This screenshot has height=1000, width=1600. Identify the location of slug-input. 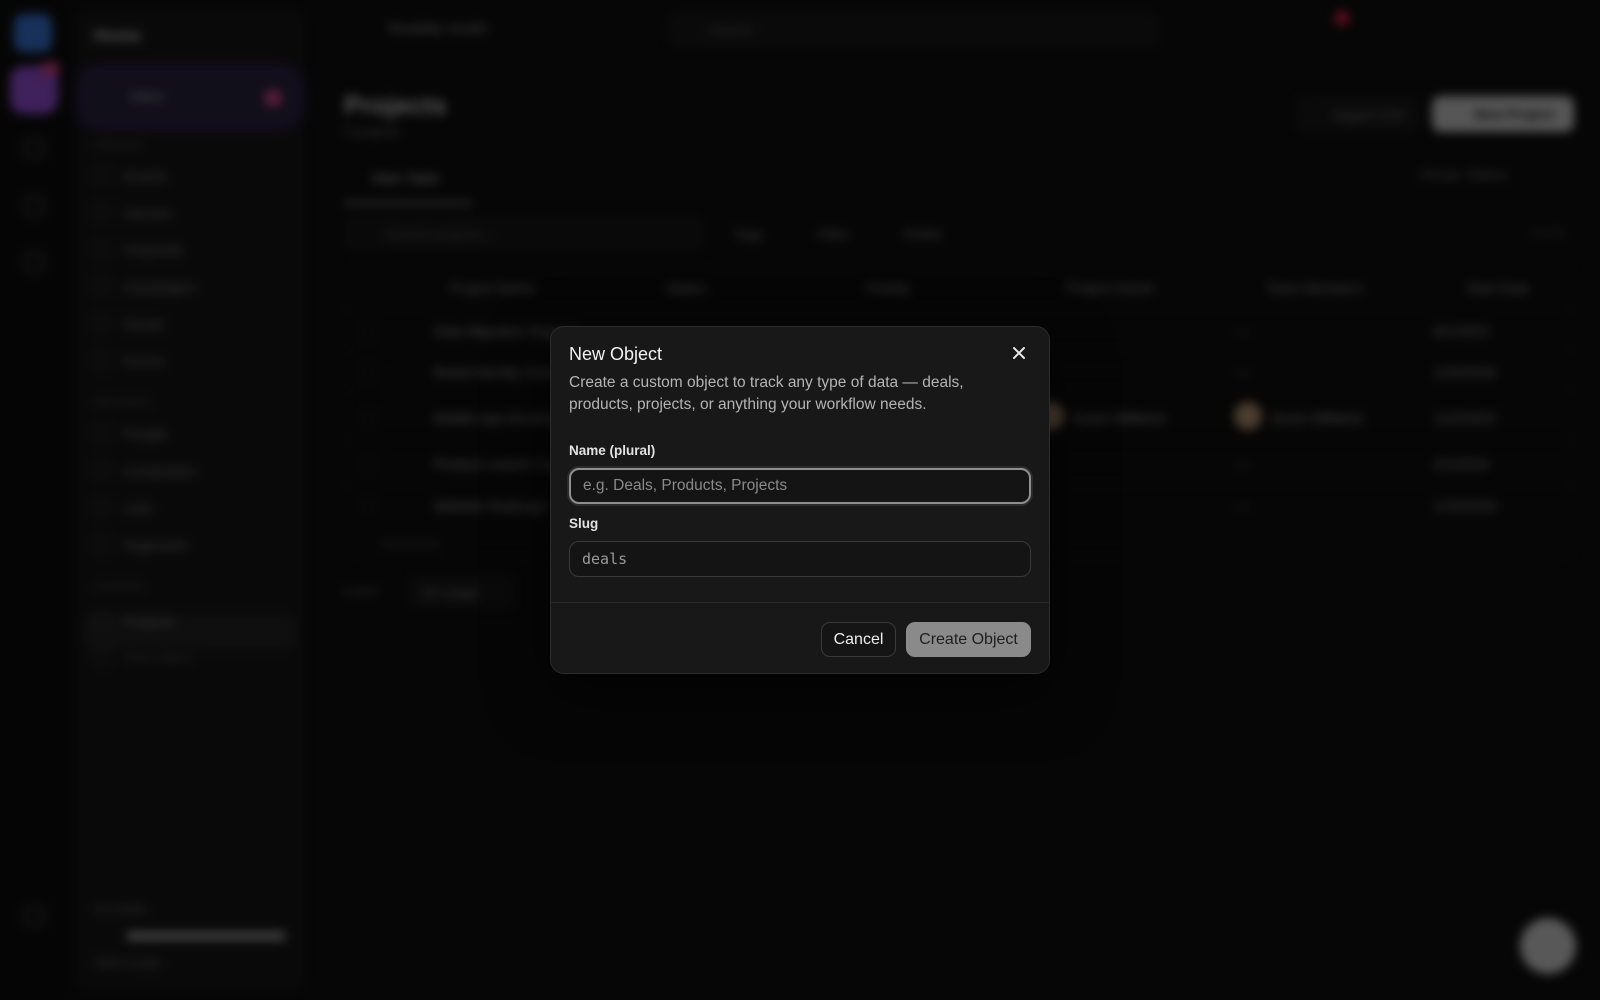
(800, 559).